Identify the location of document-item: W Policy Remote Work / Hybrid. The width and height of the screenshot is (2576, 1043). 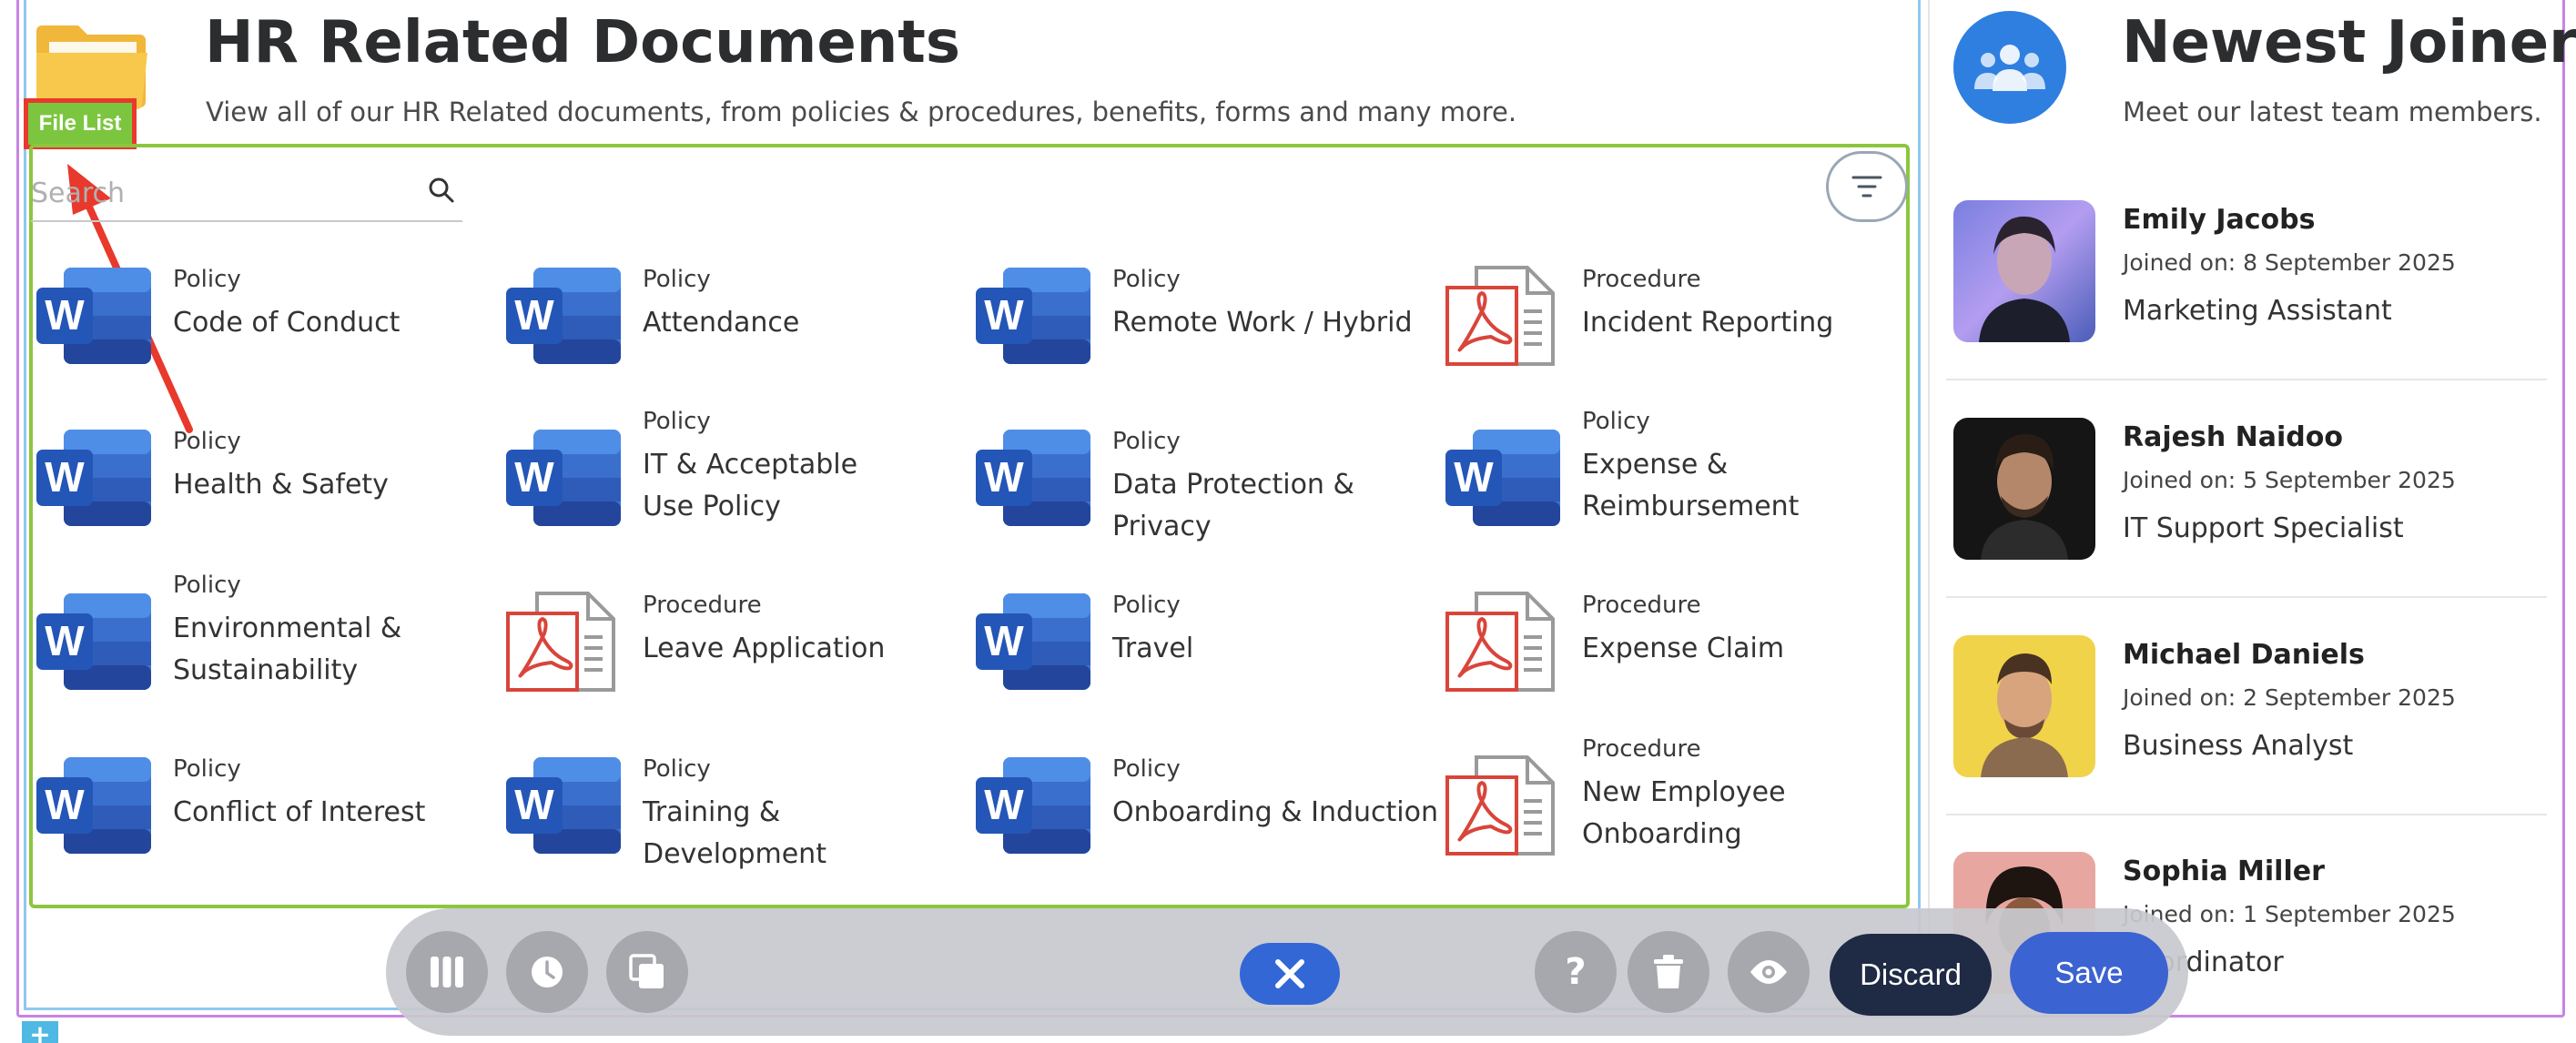
(1194, 329).